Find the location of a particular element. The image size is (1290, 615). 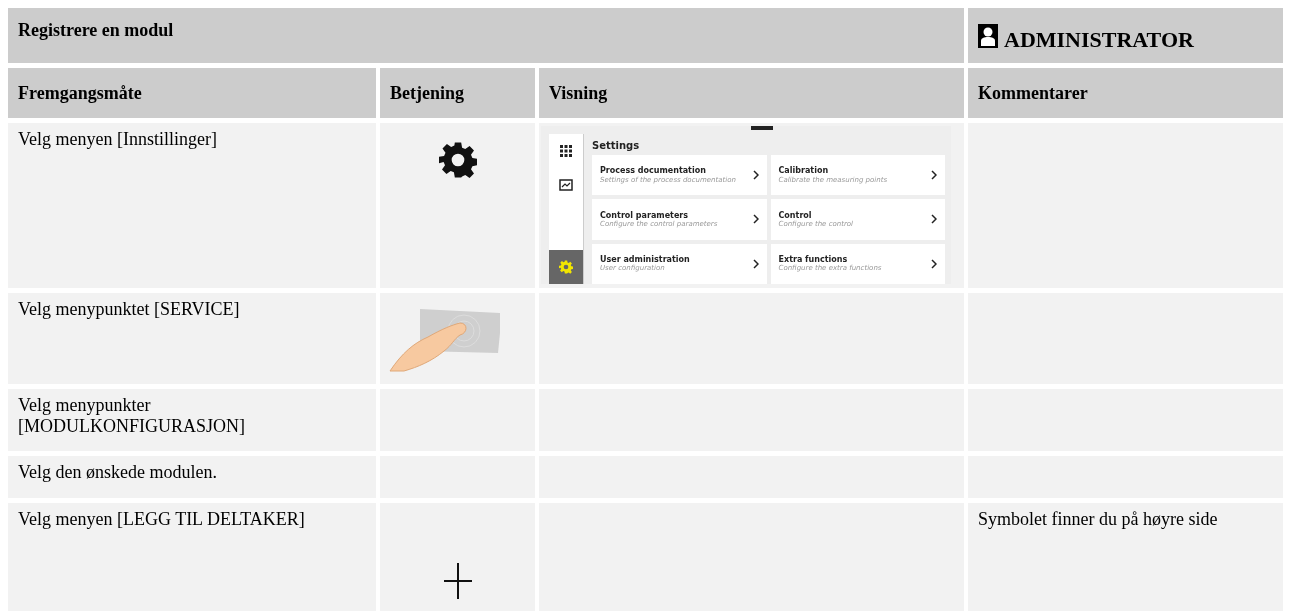

settings-icon is located at coordinates (566, 267).